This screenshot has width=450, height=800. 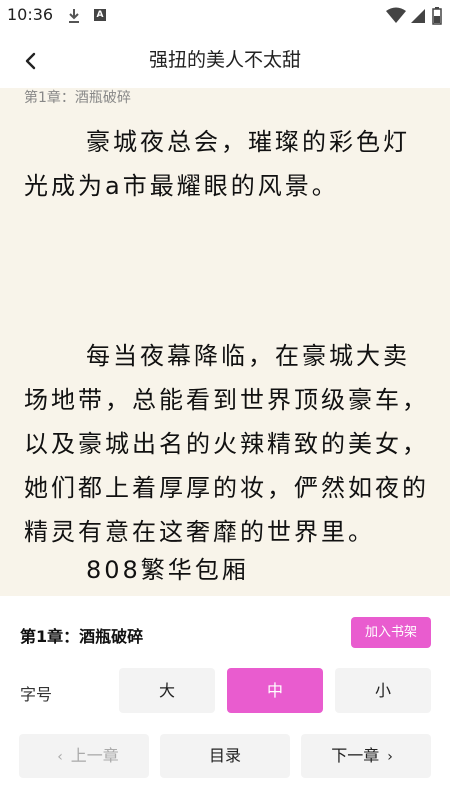 What do you see at coordinates (437, 16) in the screenshot?
I see `battery-icon` at bounding box center [437, 16].